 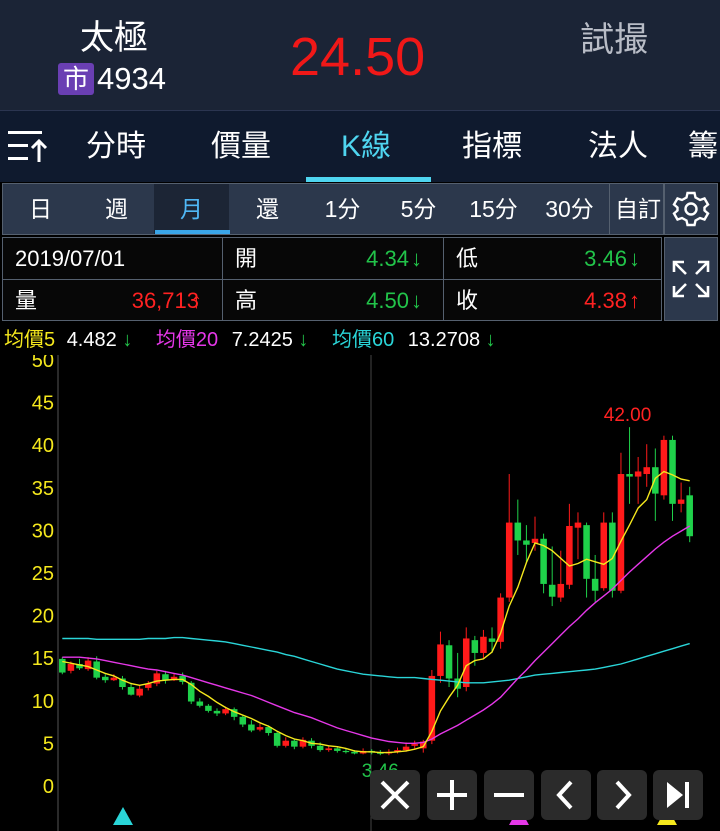 I want to click on period-month: 月, so click(x=191, y=209).